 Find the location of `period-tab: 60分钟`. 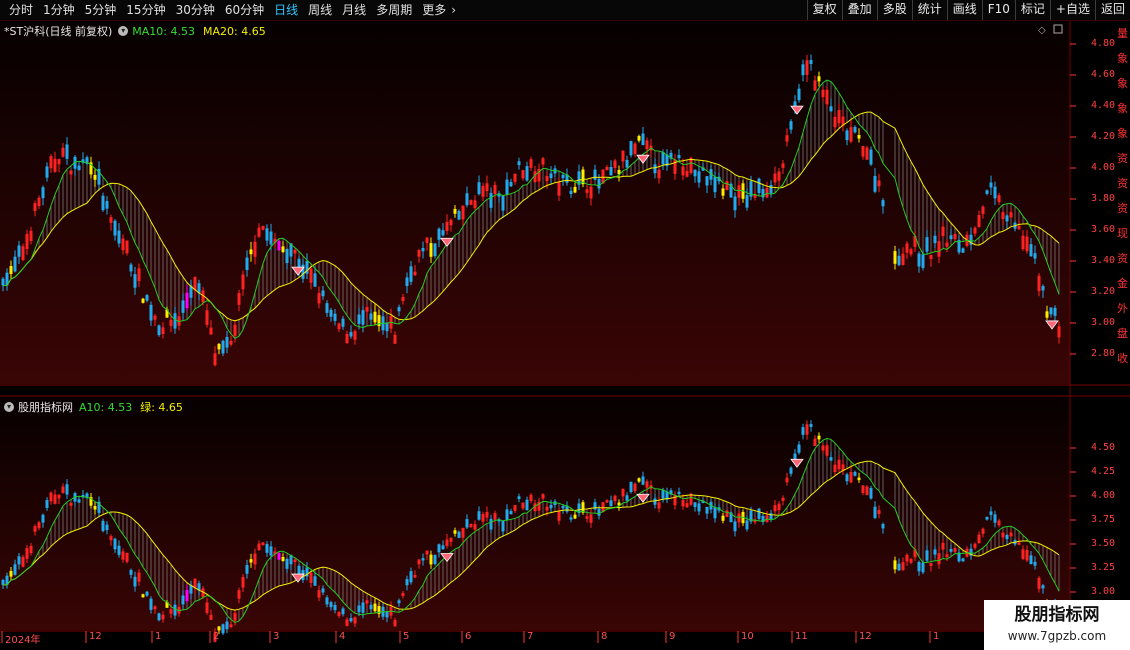

period-tab: 60分钟 is located at coordinates (244, 10).